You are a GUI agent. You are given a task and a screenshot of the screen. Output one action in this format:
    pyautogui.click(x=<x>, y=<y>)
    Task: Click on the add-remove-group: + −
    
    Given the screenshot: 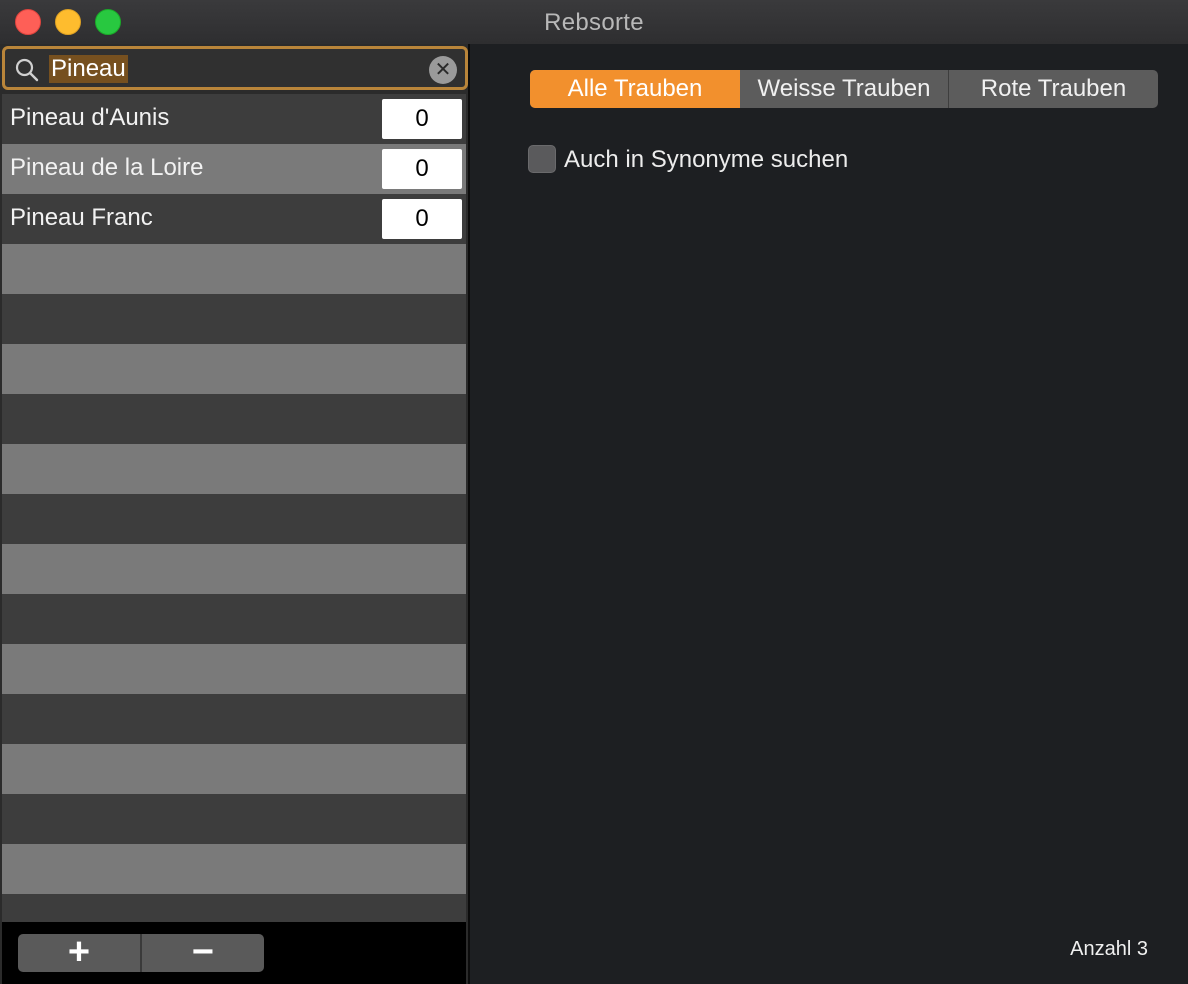 What is the action you would take?
    pyautogui.click(x=141, y=953)
    